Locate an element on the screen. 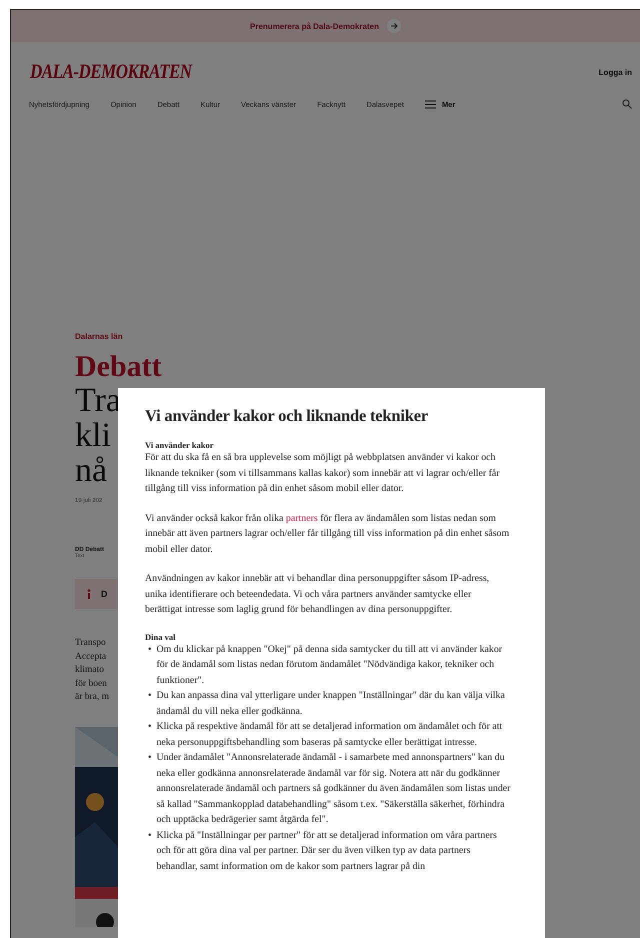 The image size is (640, 938). article-text: Transpo is located at coordinates (90, 643).